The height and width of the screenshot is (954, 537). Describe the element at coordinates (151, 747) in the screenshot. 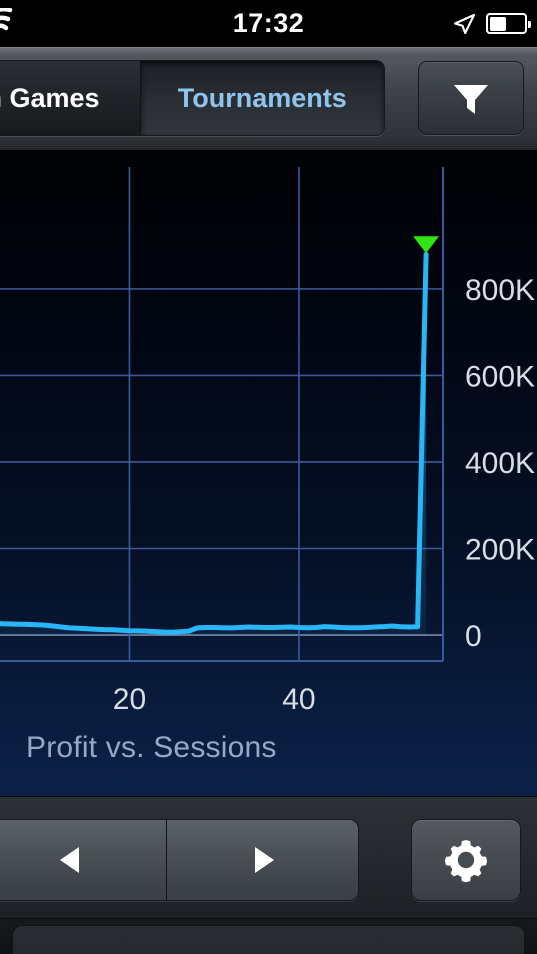

I see `chart-title: Profit vs. Sessions` at that location.